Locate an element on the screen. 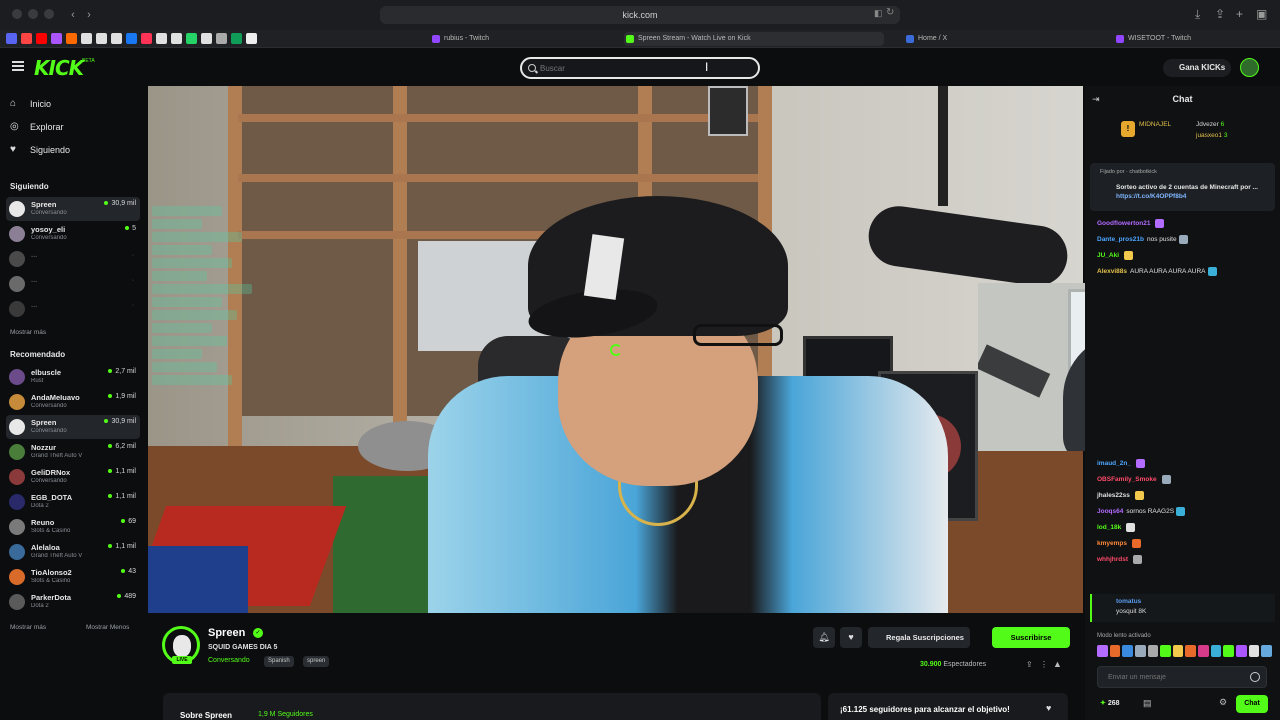 The width and height of the screenshot is (1280, 720). forward-icon: › is located at coordinates (89, 15).